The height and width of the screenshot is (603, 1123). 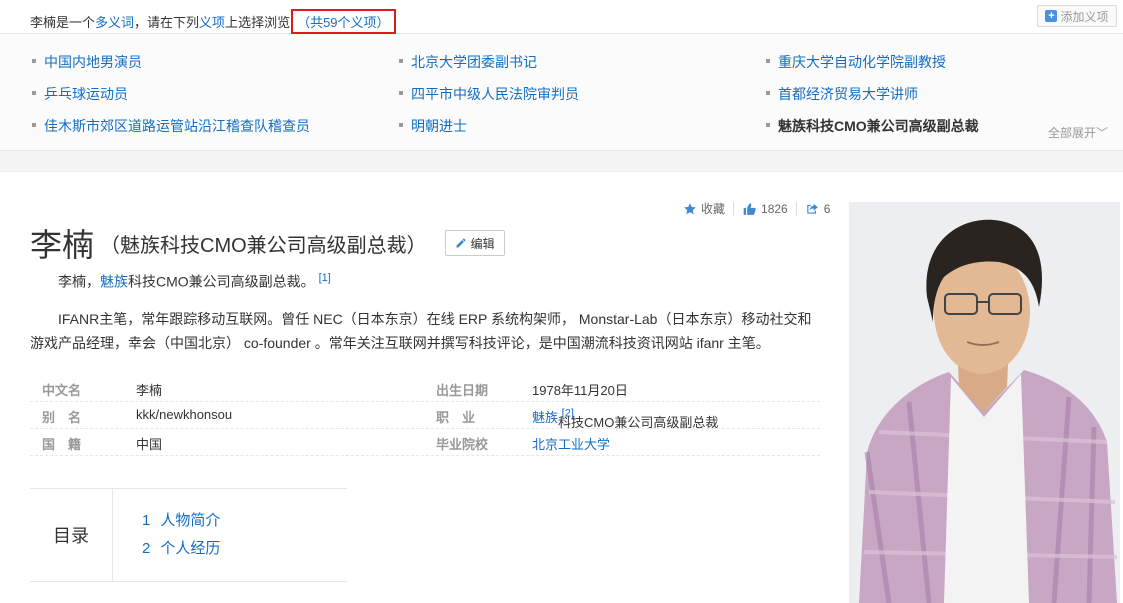 I want to click on share-button: 6, so click(x=818, y=208).